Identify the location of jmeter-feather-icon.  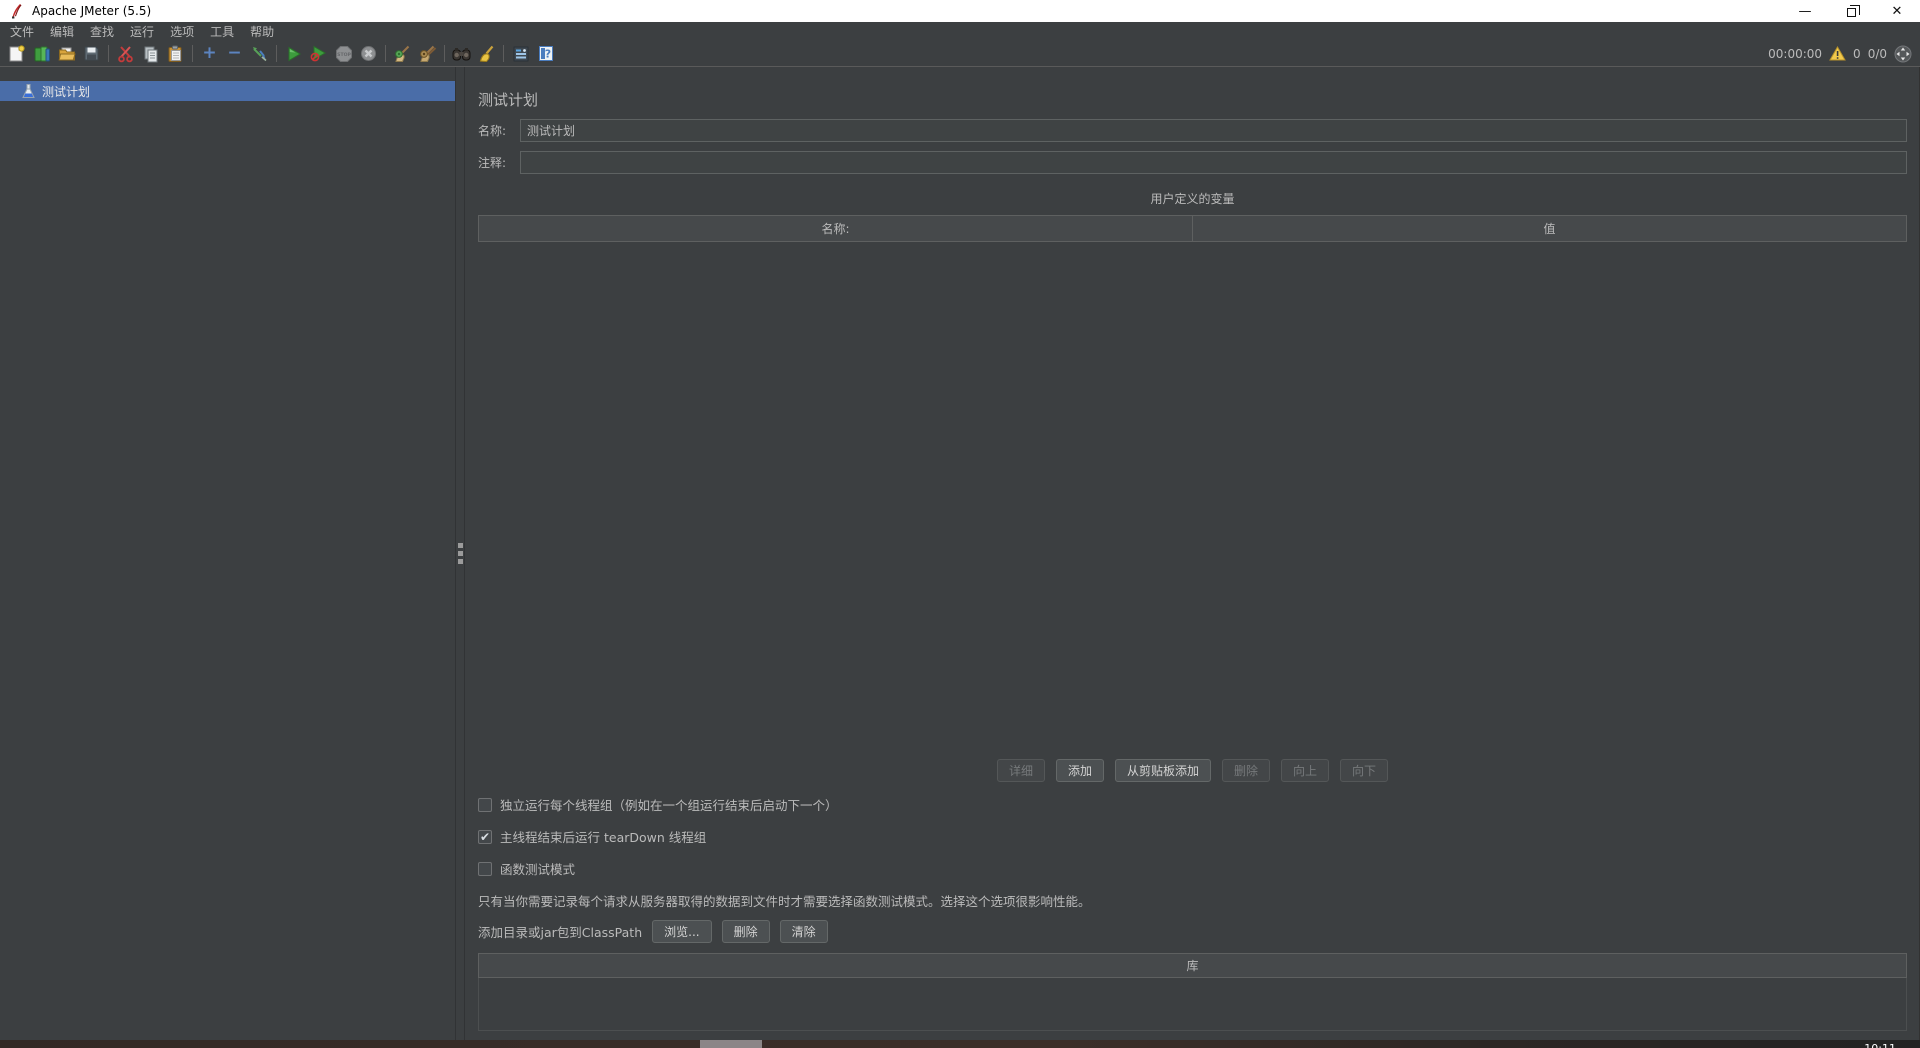
(16, 11).